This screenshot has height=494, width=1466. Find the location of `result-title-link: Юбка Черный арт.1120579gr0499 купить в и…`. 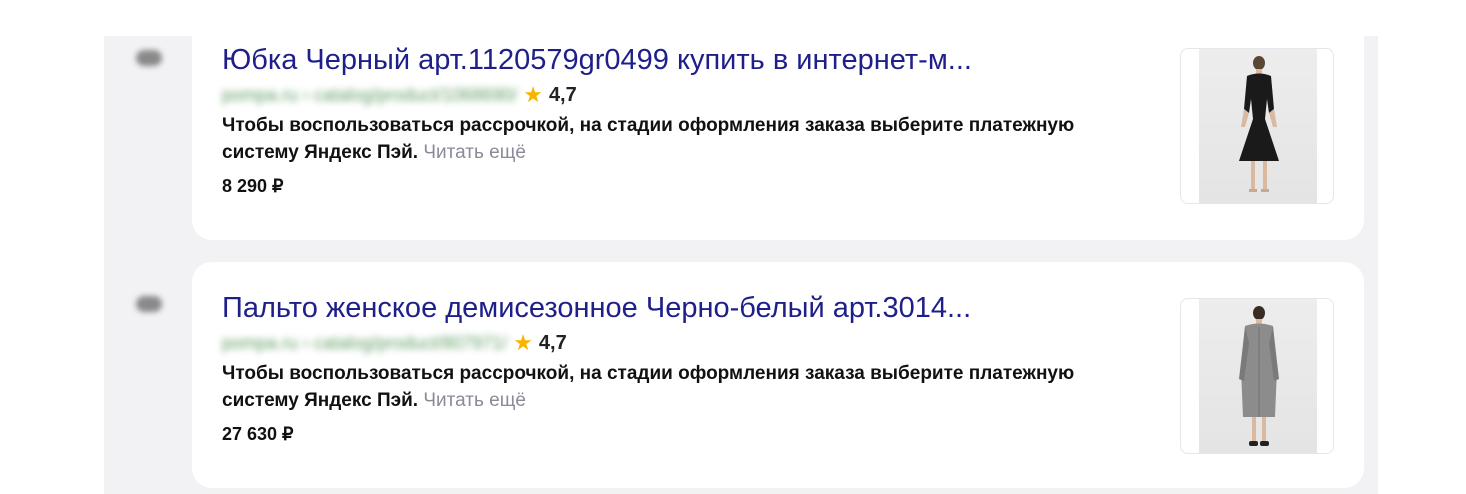

result-title-link: Юбка Черный арт.1120579gr0499 купить в и… is located at coordinates (682, 60).